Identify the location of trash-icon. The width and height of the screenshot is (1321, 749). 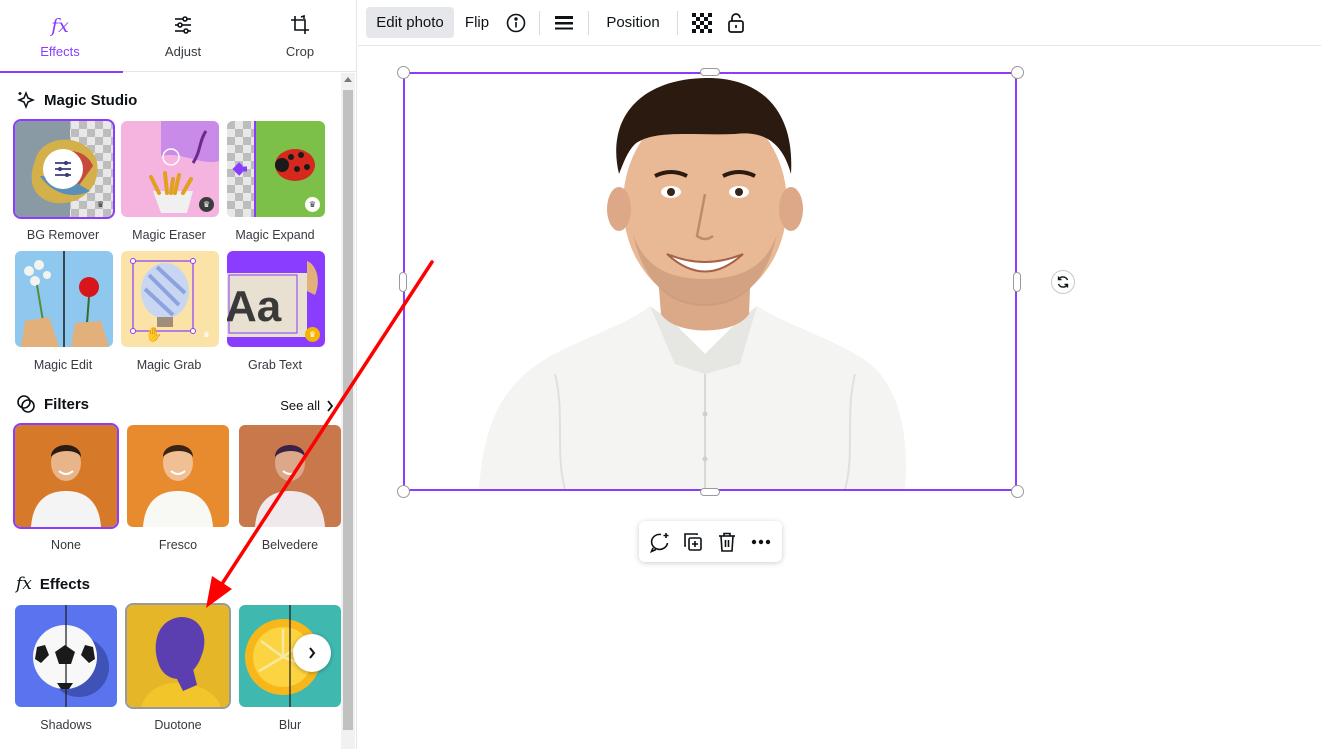
(727, 542).